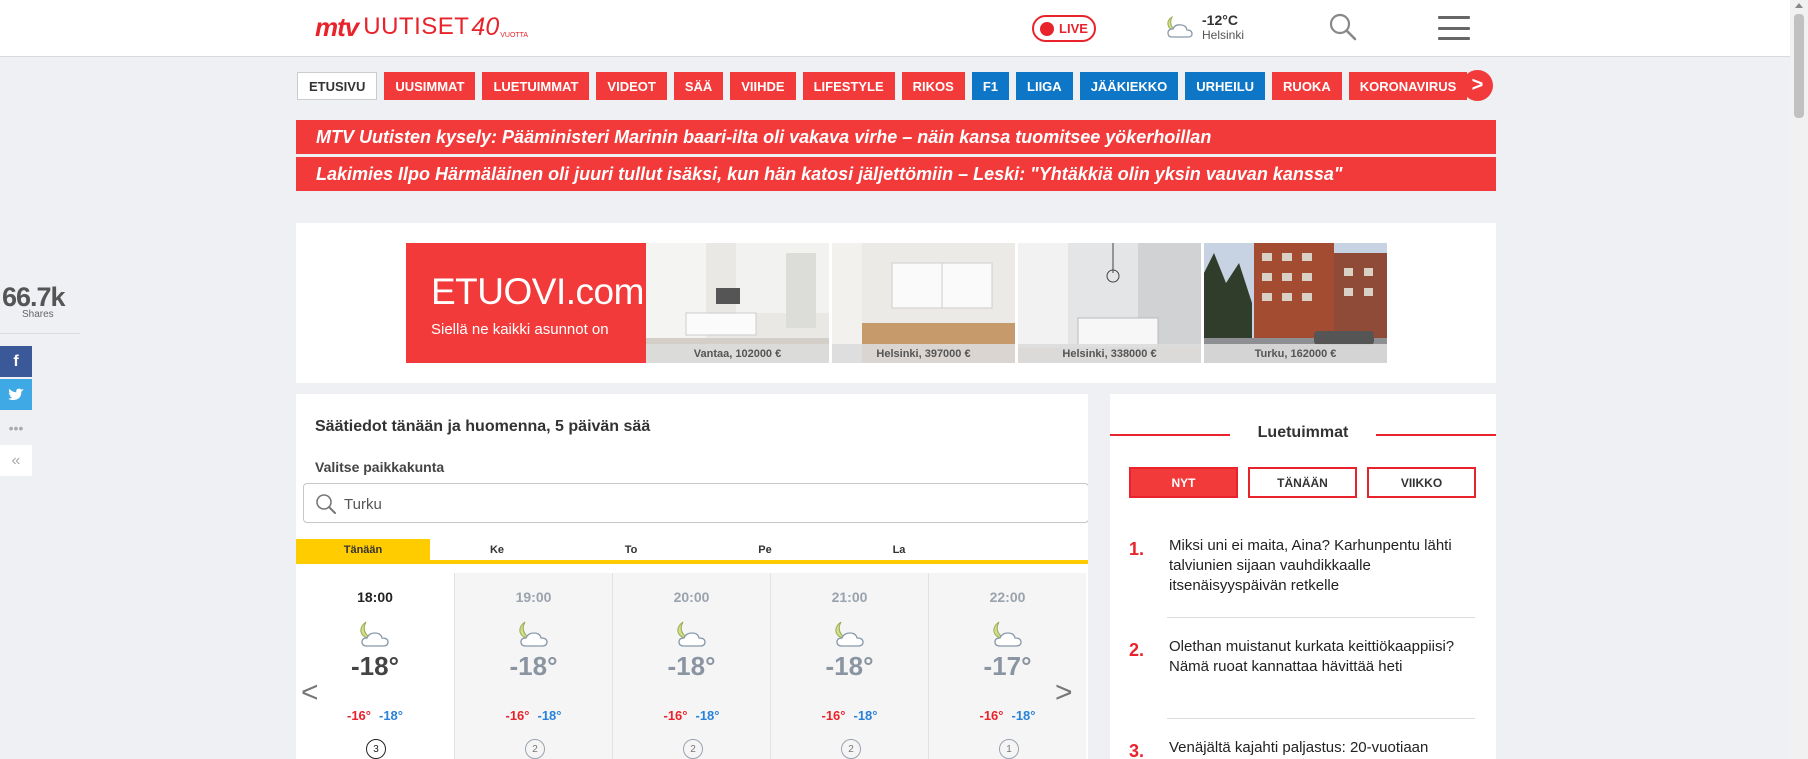 Image resolution: width=1808 pixels, height=759 pixels. Describe the element at coordinates (848, 86) in the screenshot. I see `nav-tab: LIFESTYLE` at that location.